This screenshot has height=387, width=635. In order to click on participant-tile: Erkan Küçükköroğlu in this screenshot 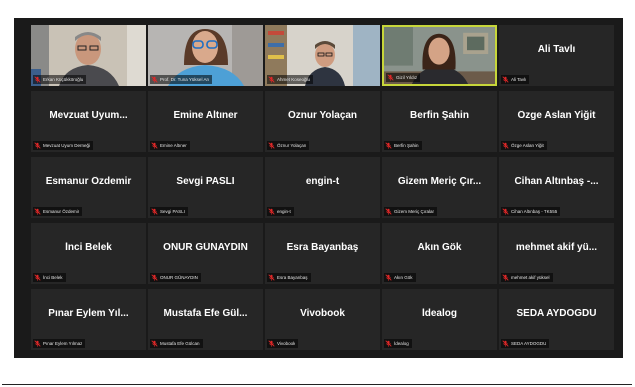, I will do `click(88, 55)`.